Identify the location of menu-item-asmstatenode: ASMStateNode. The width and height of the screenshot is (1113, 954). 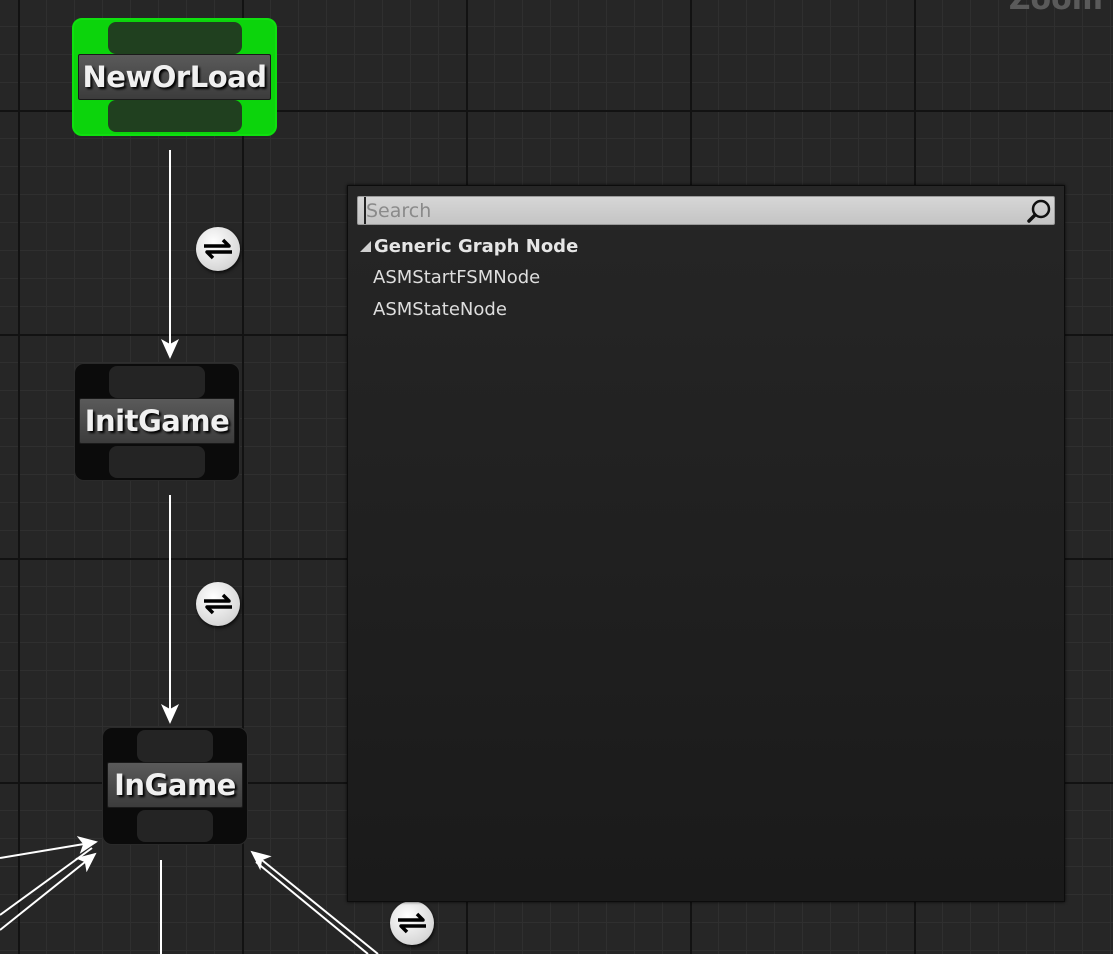
(444, 310).